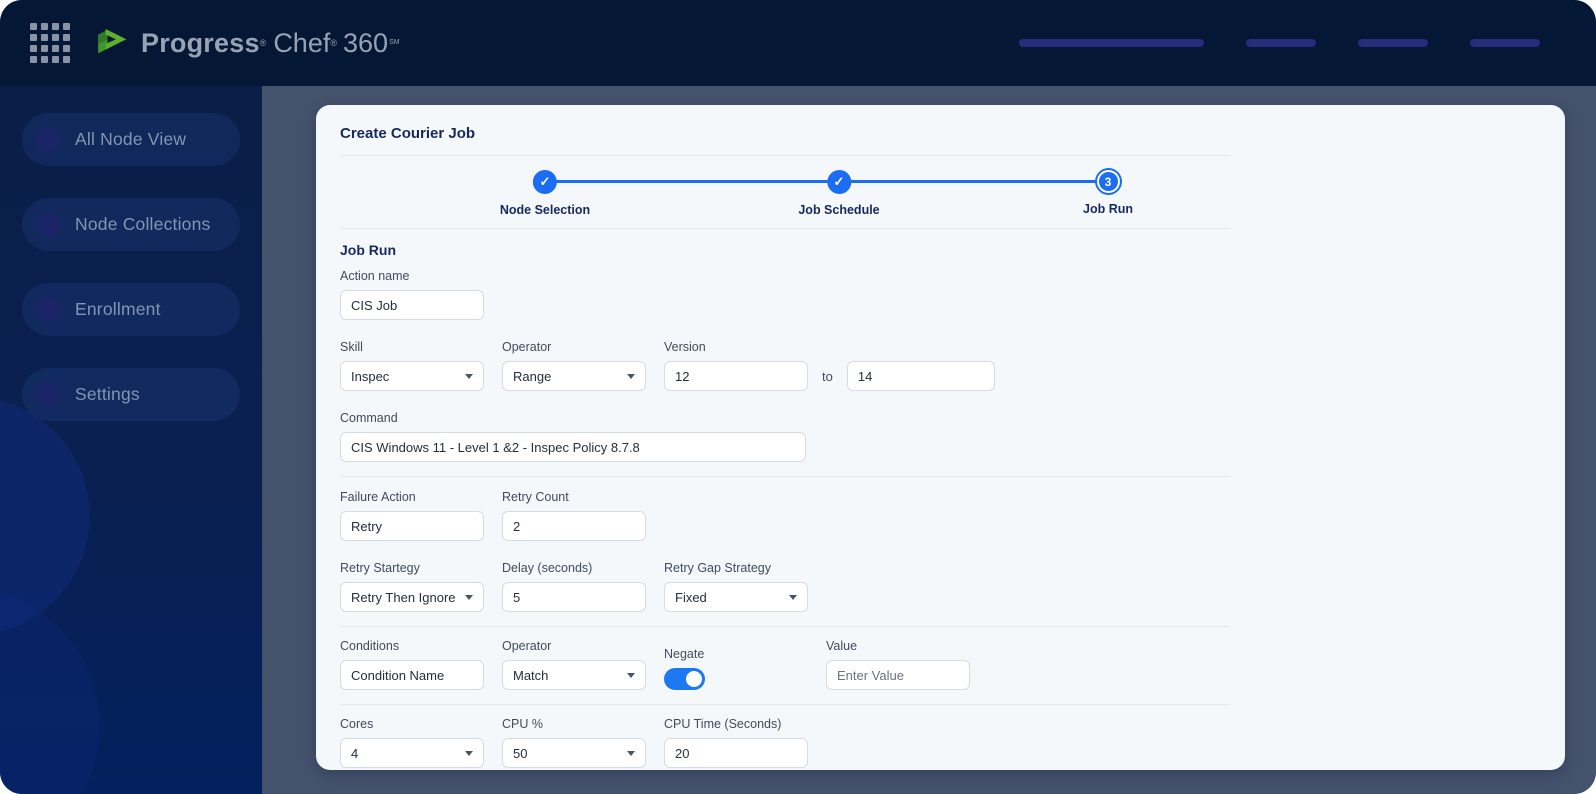 Image resolution: width=1596 pixels, height=794 pixels. Describe the element at coordinates (366, 42) in the screenshot. I see `logo-360-text: 360` at that location.